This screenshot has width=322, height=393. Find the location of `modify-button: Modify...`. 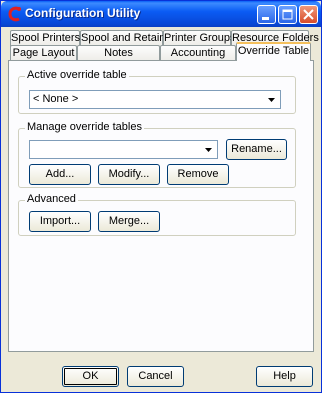

modify-button: Modify... is located at coordinates (129, 174).